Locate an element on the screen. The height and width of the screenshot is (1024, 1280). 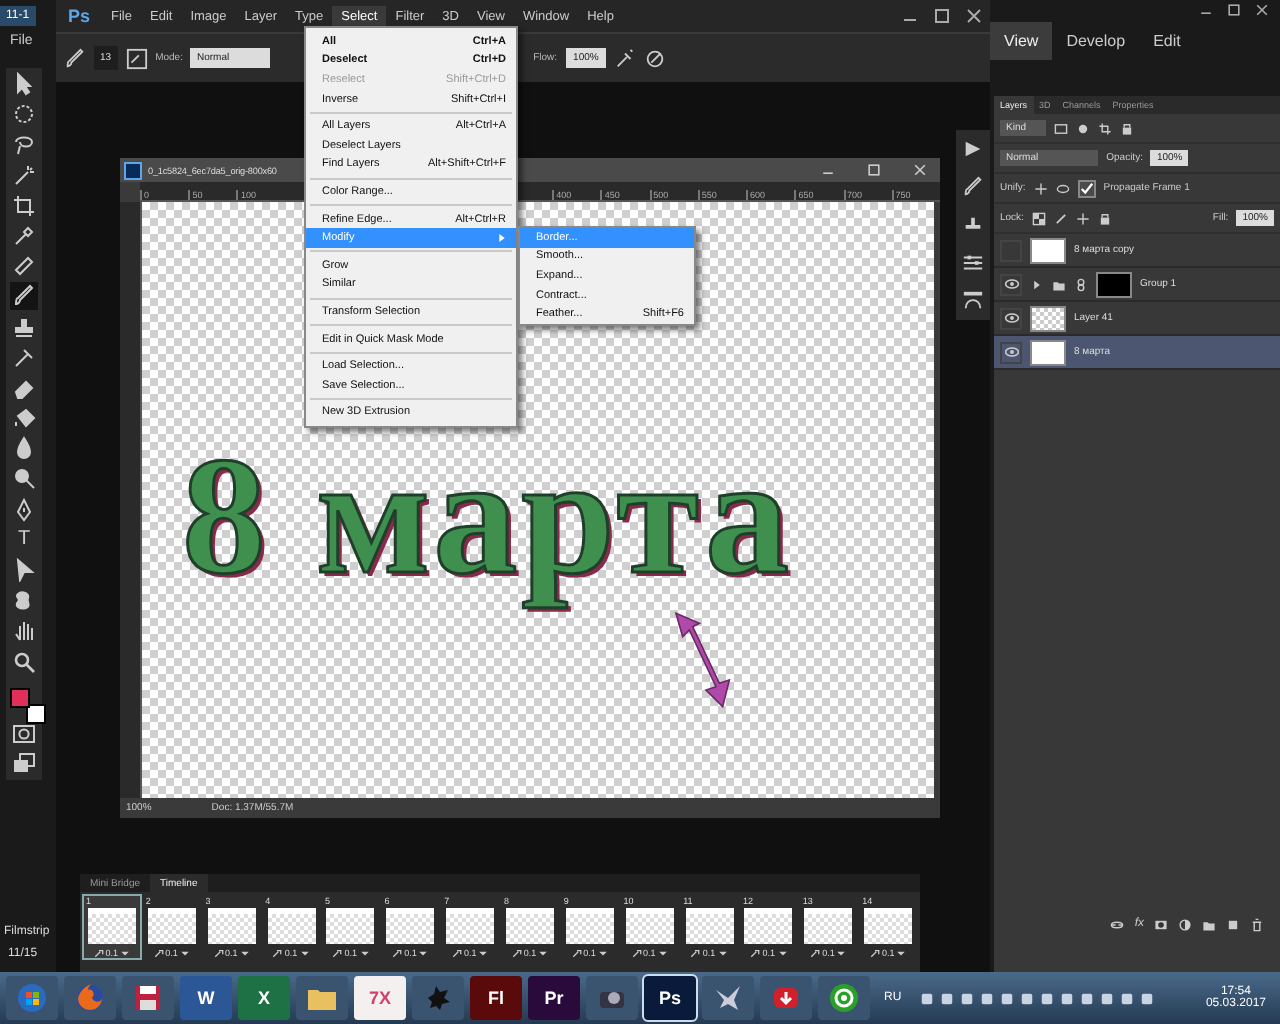
mask-icon is located at coordinates (1161, 924).